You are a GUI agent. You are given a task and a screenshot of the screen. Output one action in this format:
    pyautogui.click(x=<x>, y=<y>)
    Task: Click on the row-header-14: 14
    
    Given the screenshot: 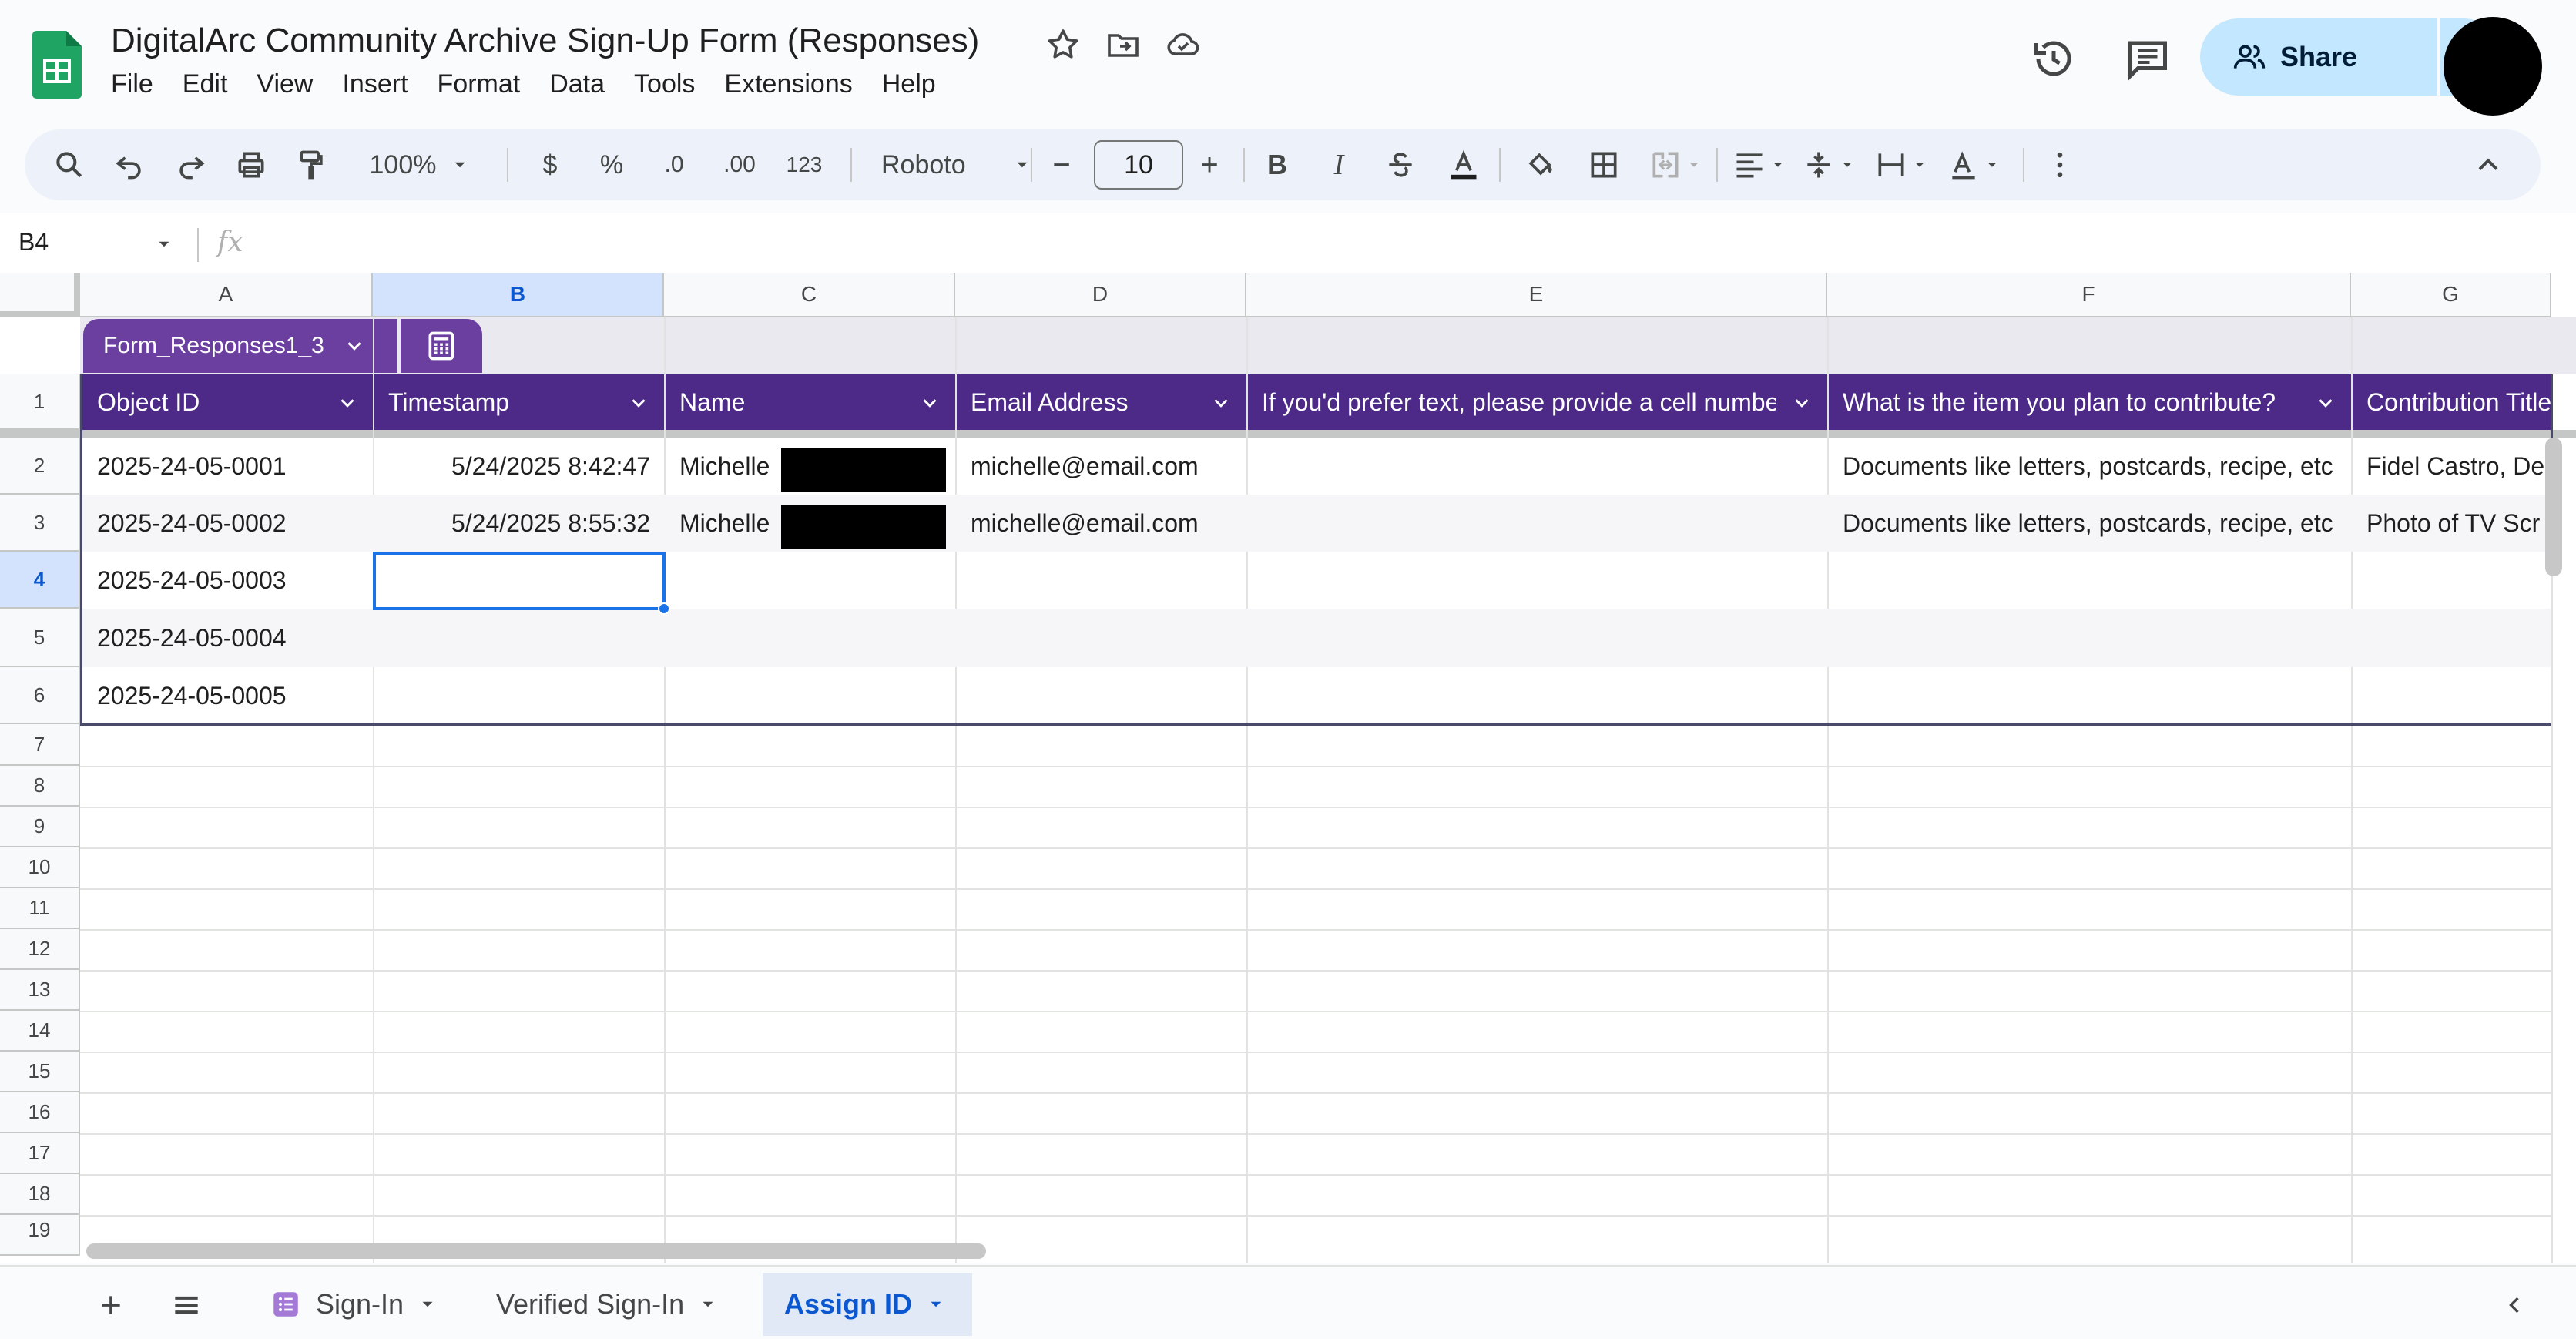 What is the action you would take?
    pyautogui.click(x=40, y=1031)
    